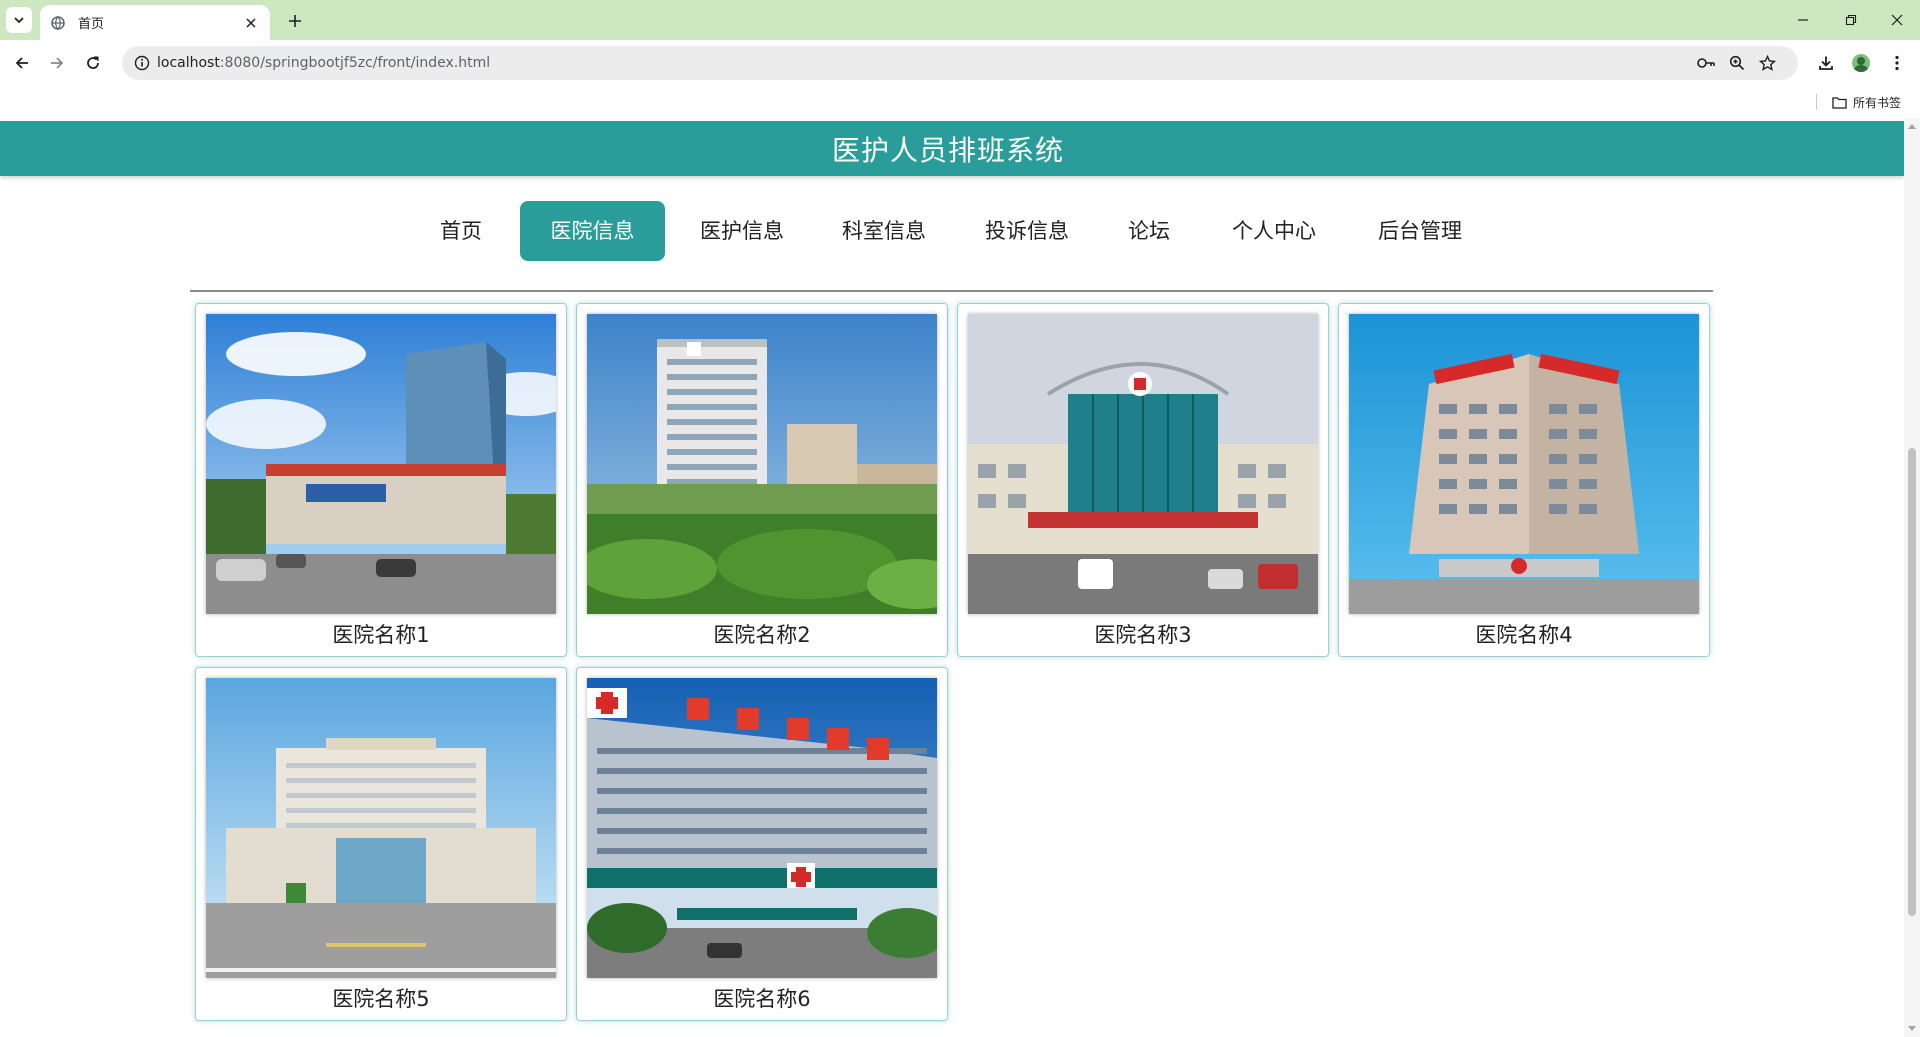  I want to click on nav-personal-center: 个人中心, so click(1274, 231).